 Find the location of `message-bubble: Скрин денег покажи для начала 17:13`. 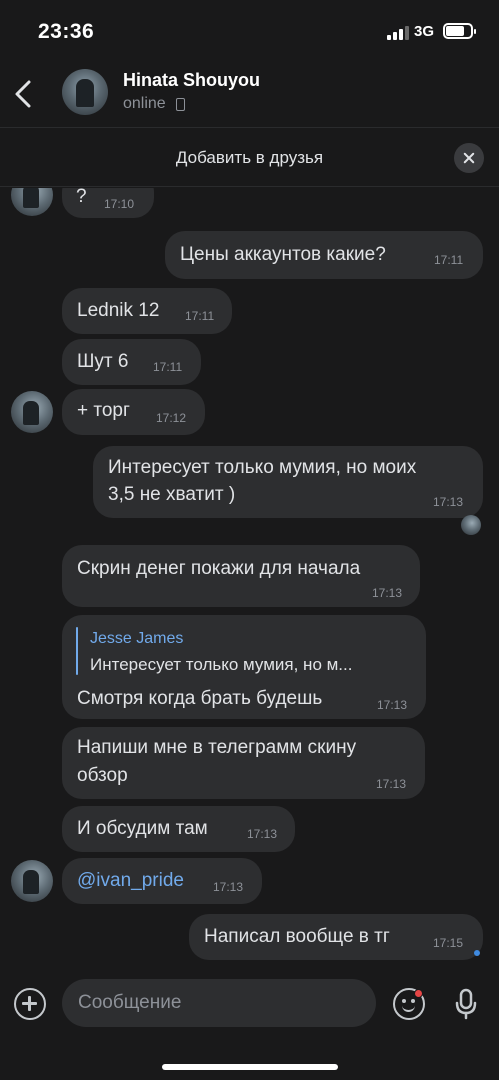

message-bubble: Скрин денег покажи для начала 17:13 is located at coordinates (241, 576).